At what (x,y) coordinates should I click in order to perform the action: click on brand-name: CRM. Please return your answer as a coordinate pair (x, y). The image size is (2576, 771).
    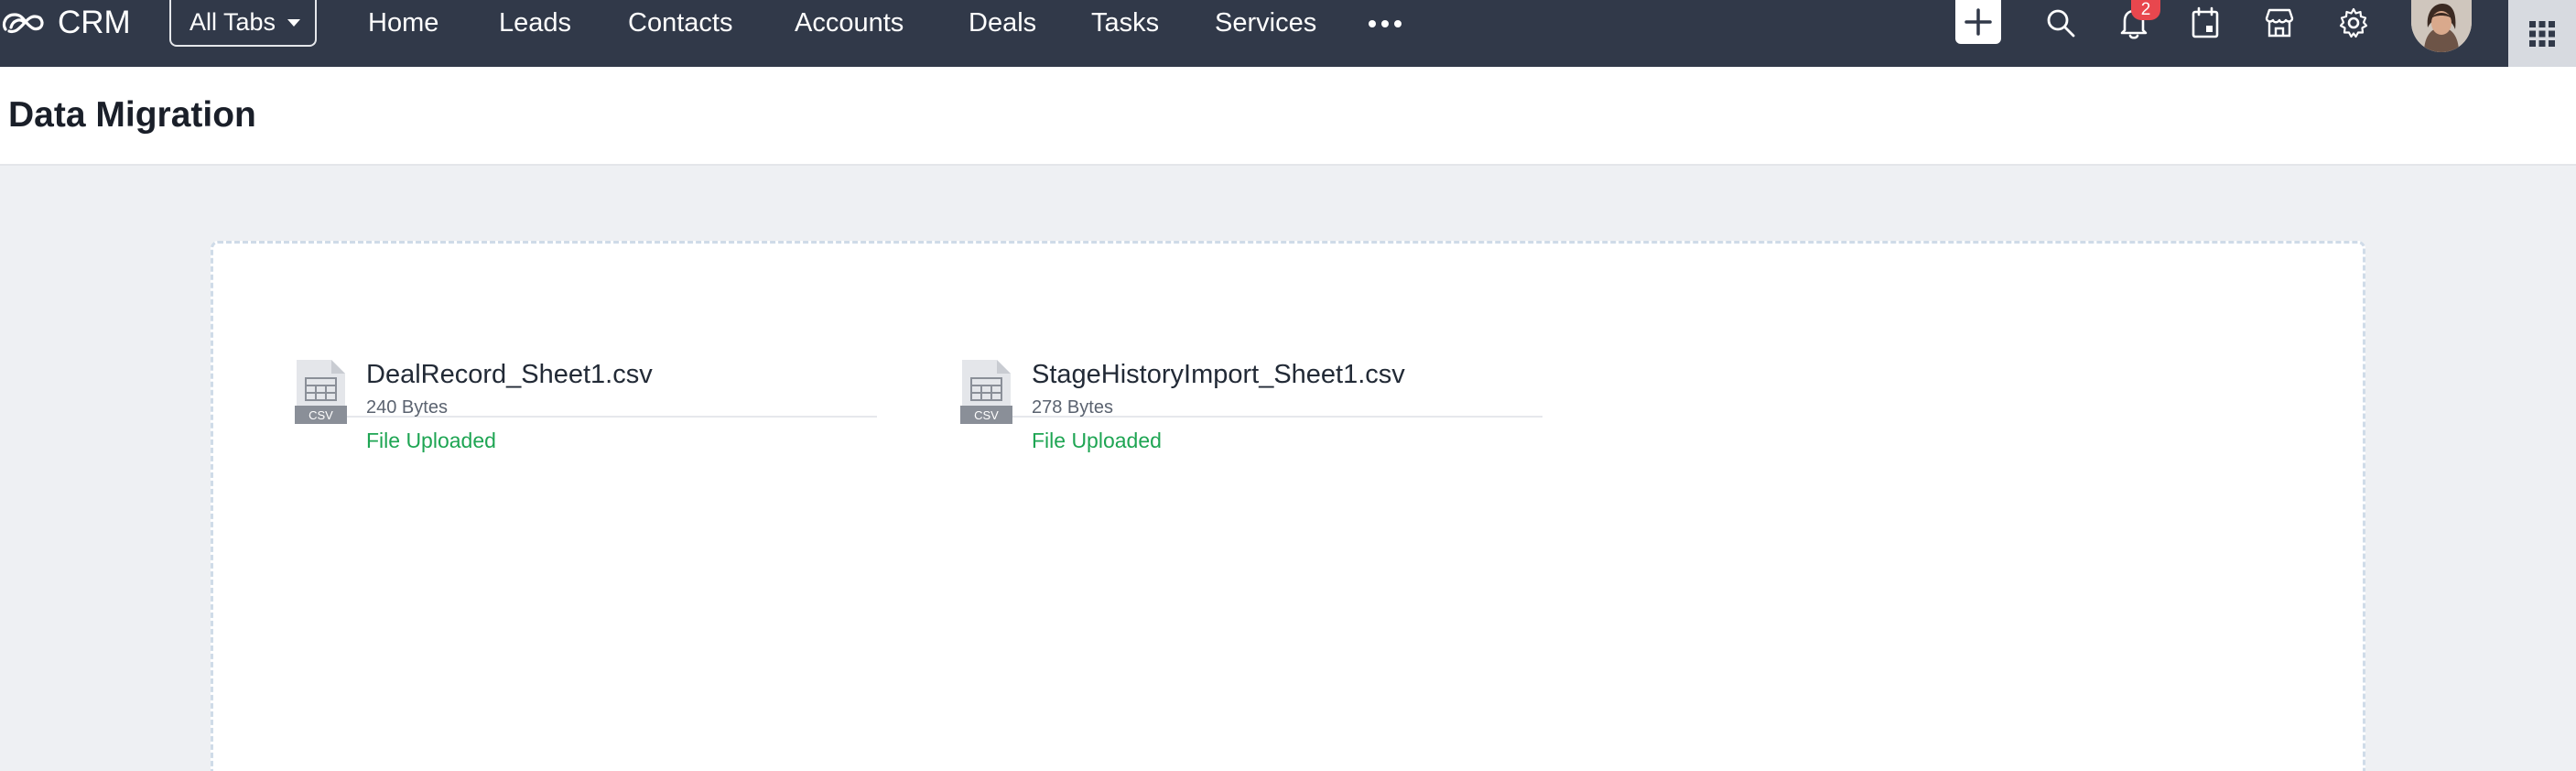
    Looking at the image, I should click on (95, 22).